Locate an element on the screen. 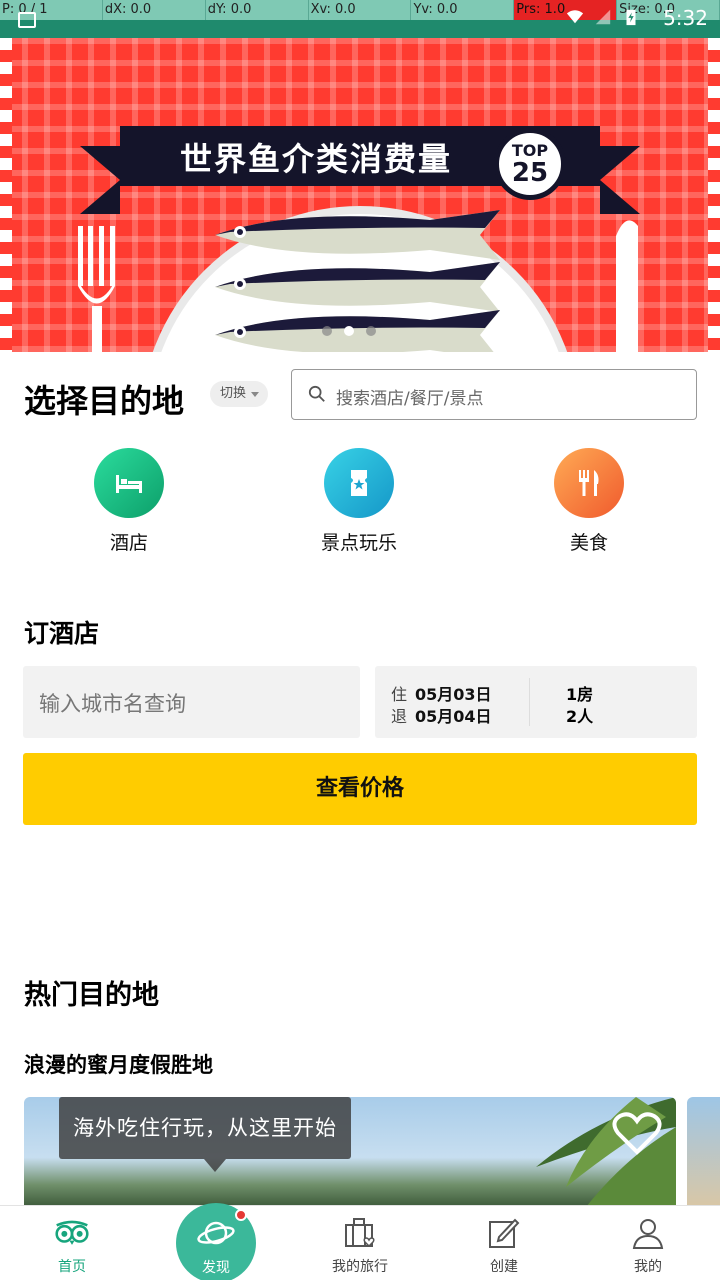  gallery-notification-icon is located at coordinates (27, 20).